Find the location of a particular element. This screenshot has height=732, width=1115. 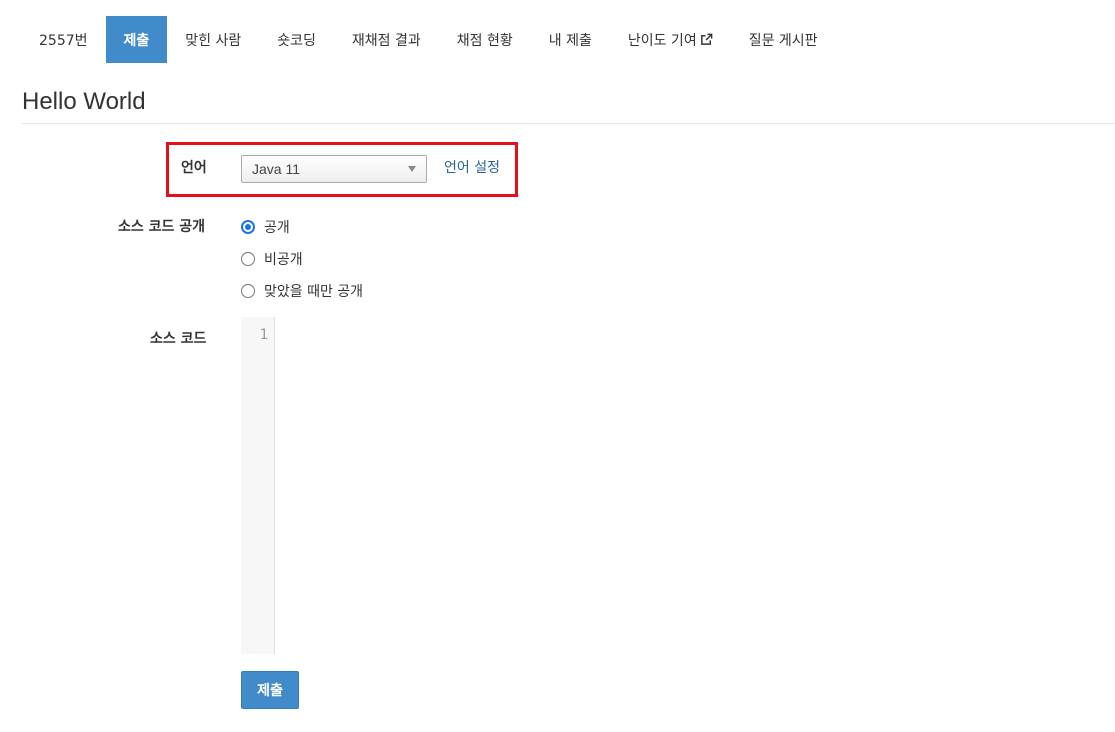

title-divider is located at coordinates (568, 123).